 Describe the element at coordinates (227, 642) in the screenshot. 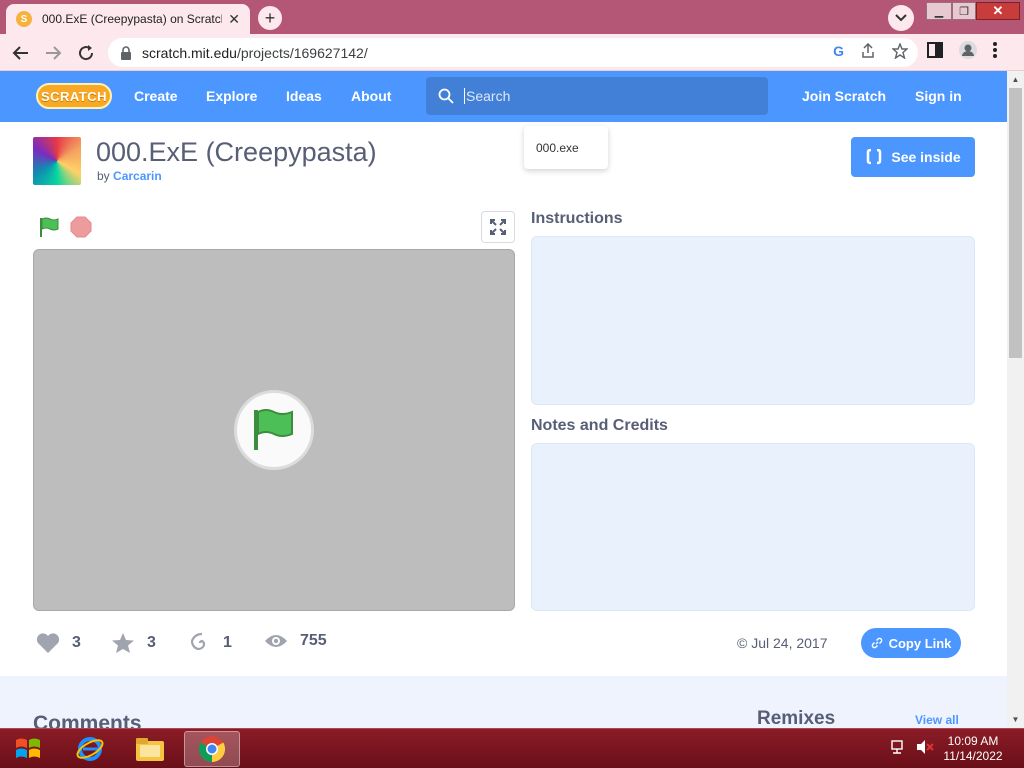

I see `remix-count: 1` at that location.